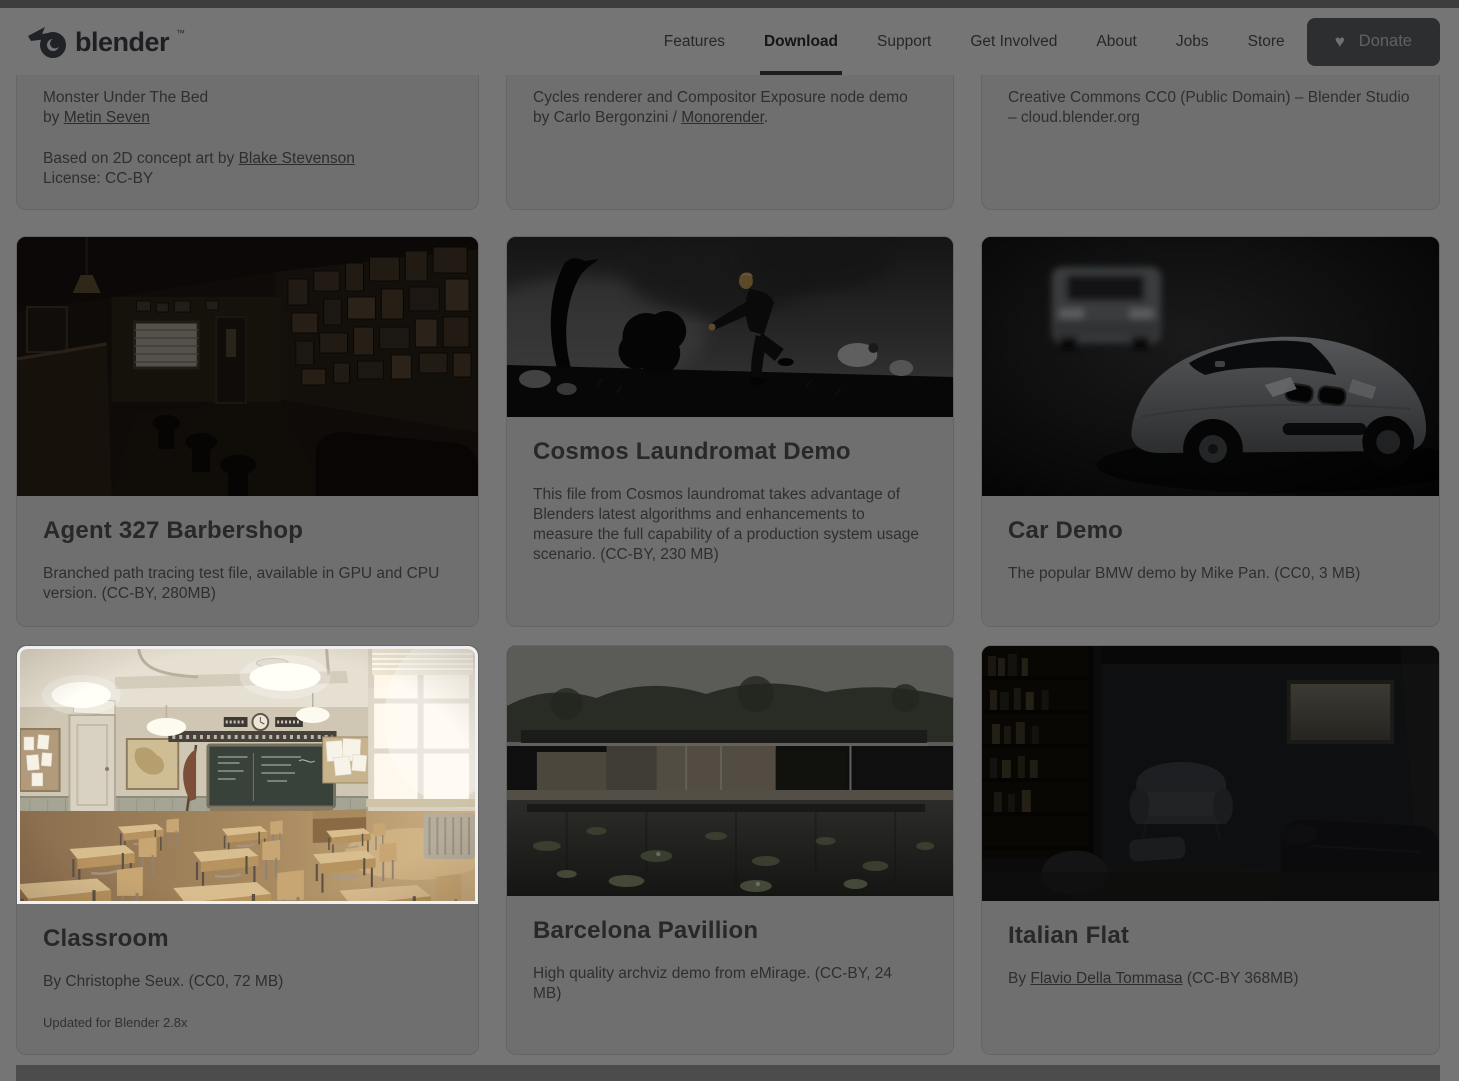 This screenshot has height=1081, width=1459. I want to click on nav-jobs: Jobs, so click(1192, 42).